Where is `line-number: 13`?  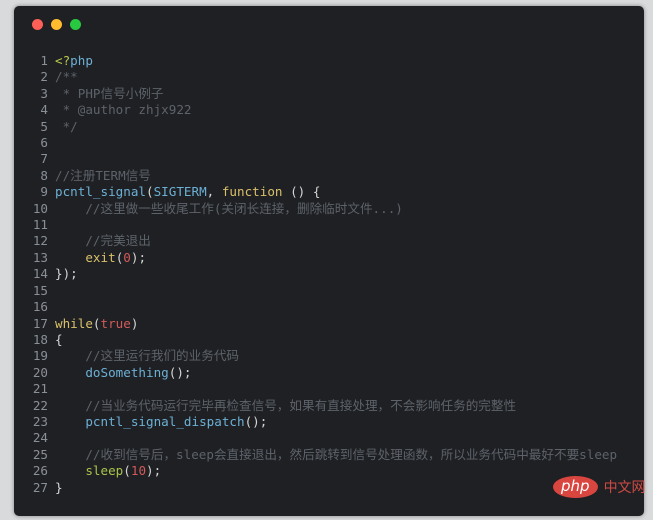
line-number: 13 is located at coordinates (40, 257).